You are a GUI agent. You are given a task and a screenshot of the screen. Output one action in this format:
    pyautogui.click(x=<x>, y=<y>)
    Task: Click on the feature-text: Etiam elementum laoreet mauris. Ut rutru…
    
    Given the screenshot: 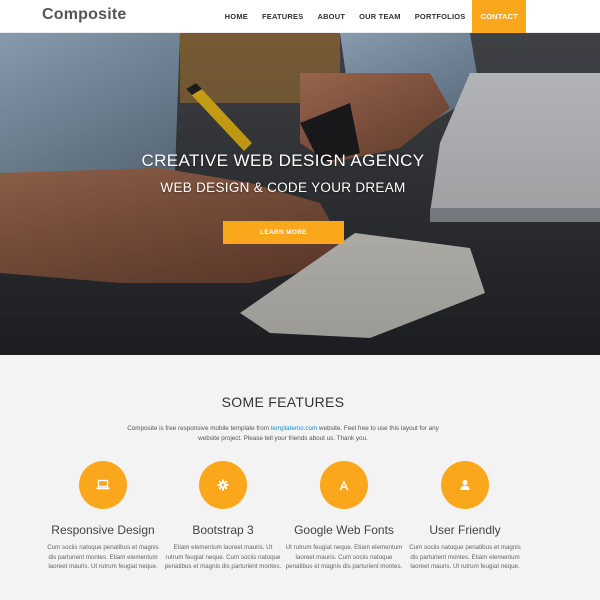 What is the action you would take?
    pyautogui.click(x=223, y=557)
    